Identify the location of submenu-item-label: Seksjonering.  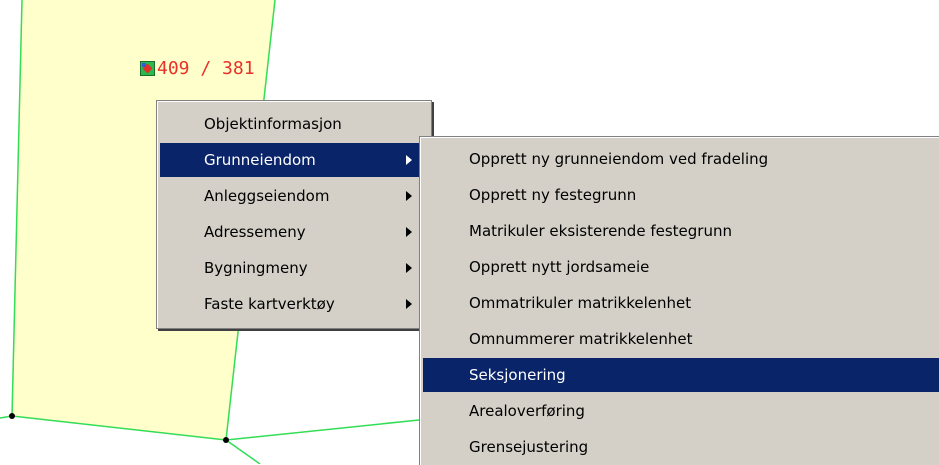
(517, 375).